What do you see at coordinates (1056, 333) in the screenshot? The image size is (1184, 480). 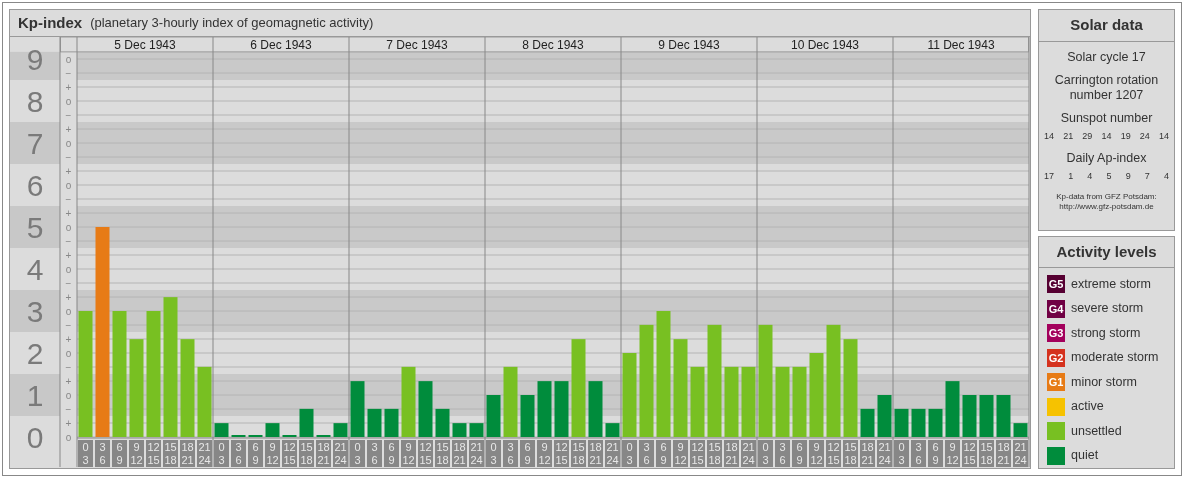 I see `level-badge: G3` at bounding box center [1056, 333].